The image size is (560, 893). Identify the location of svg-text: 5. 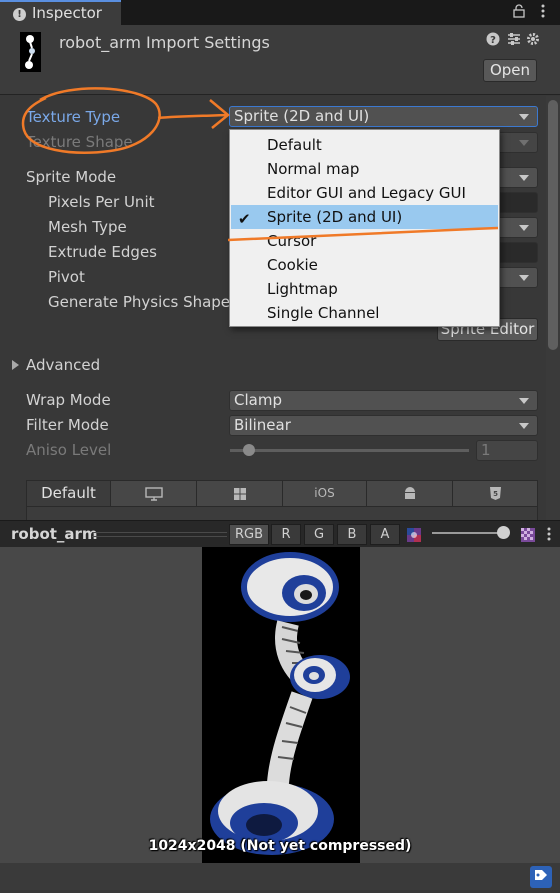
(495, 494).